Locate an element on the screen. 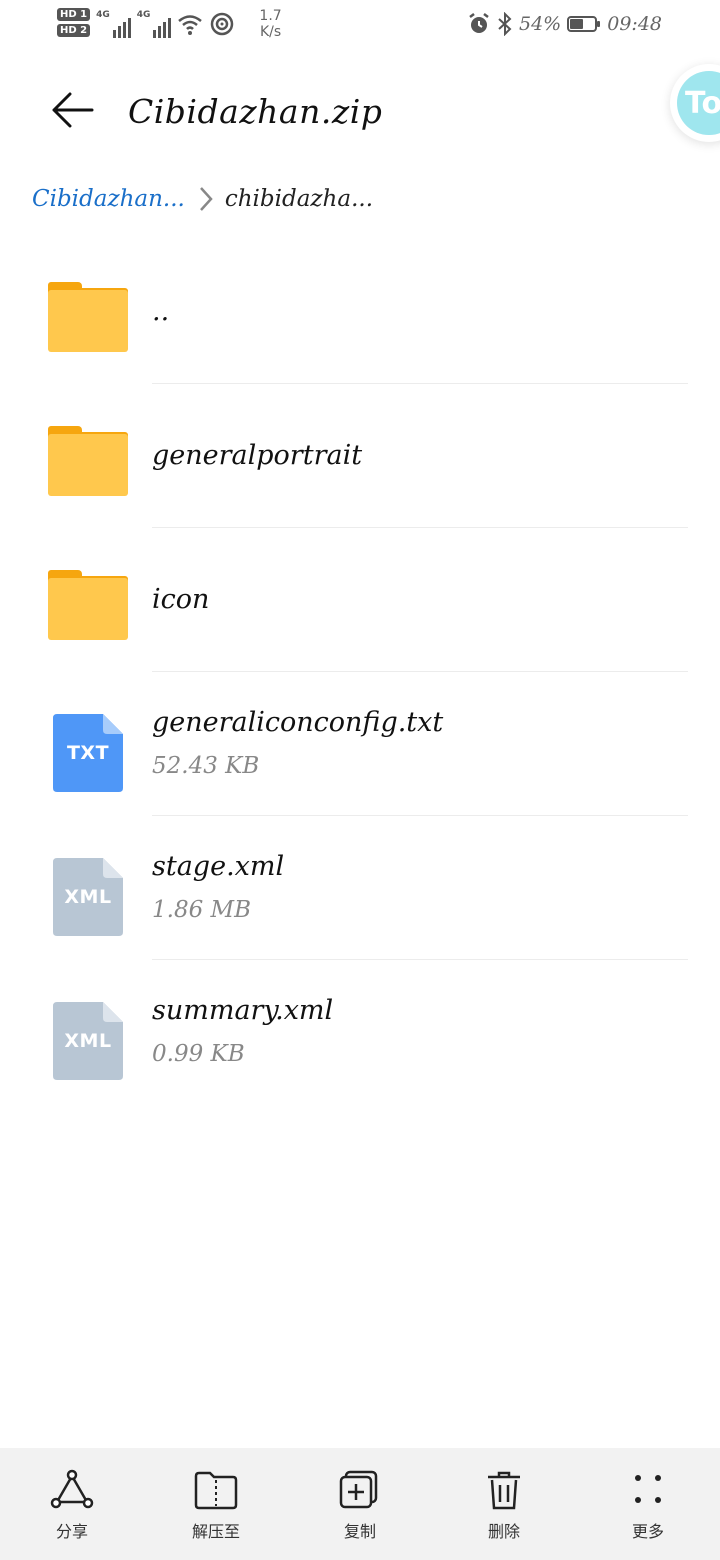 The image size is (720, 1560). bluetooth-icon is located at coordinates (505, 24).